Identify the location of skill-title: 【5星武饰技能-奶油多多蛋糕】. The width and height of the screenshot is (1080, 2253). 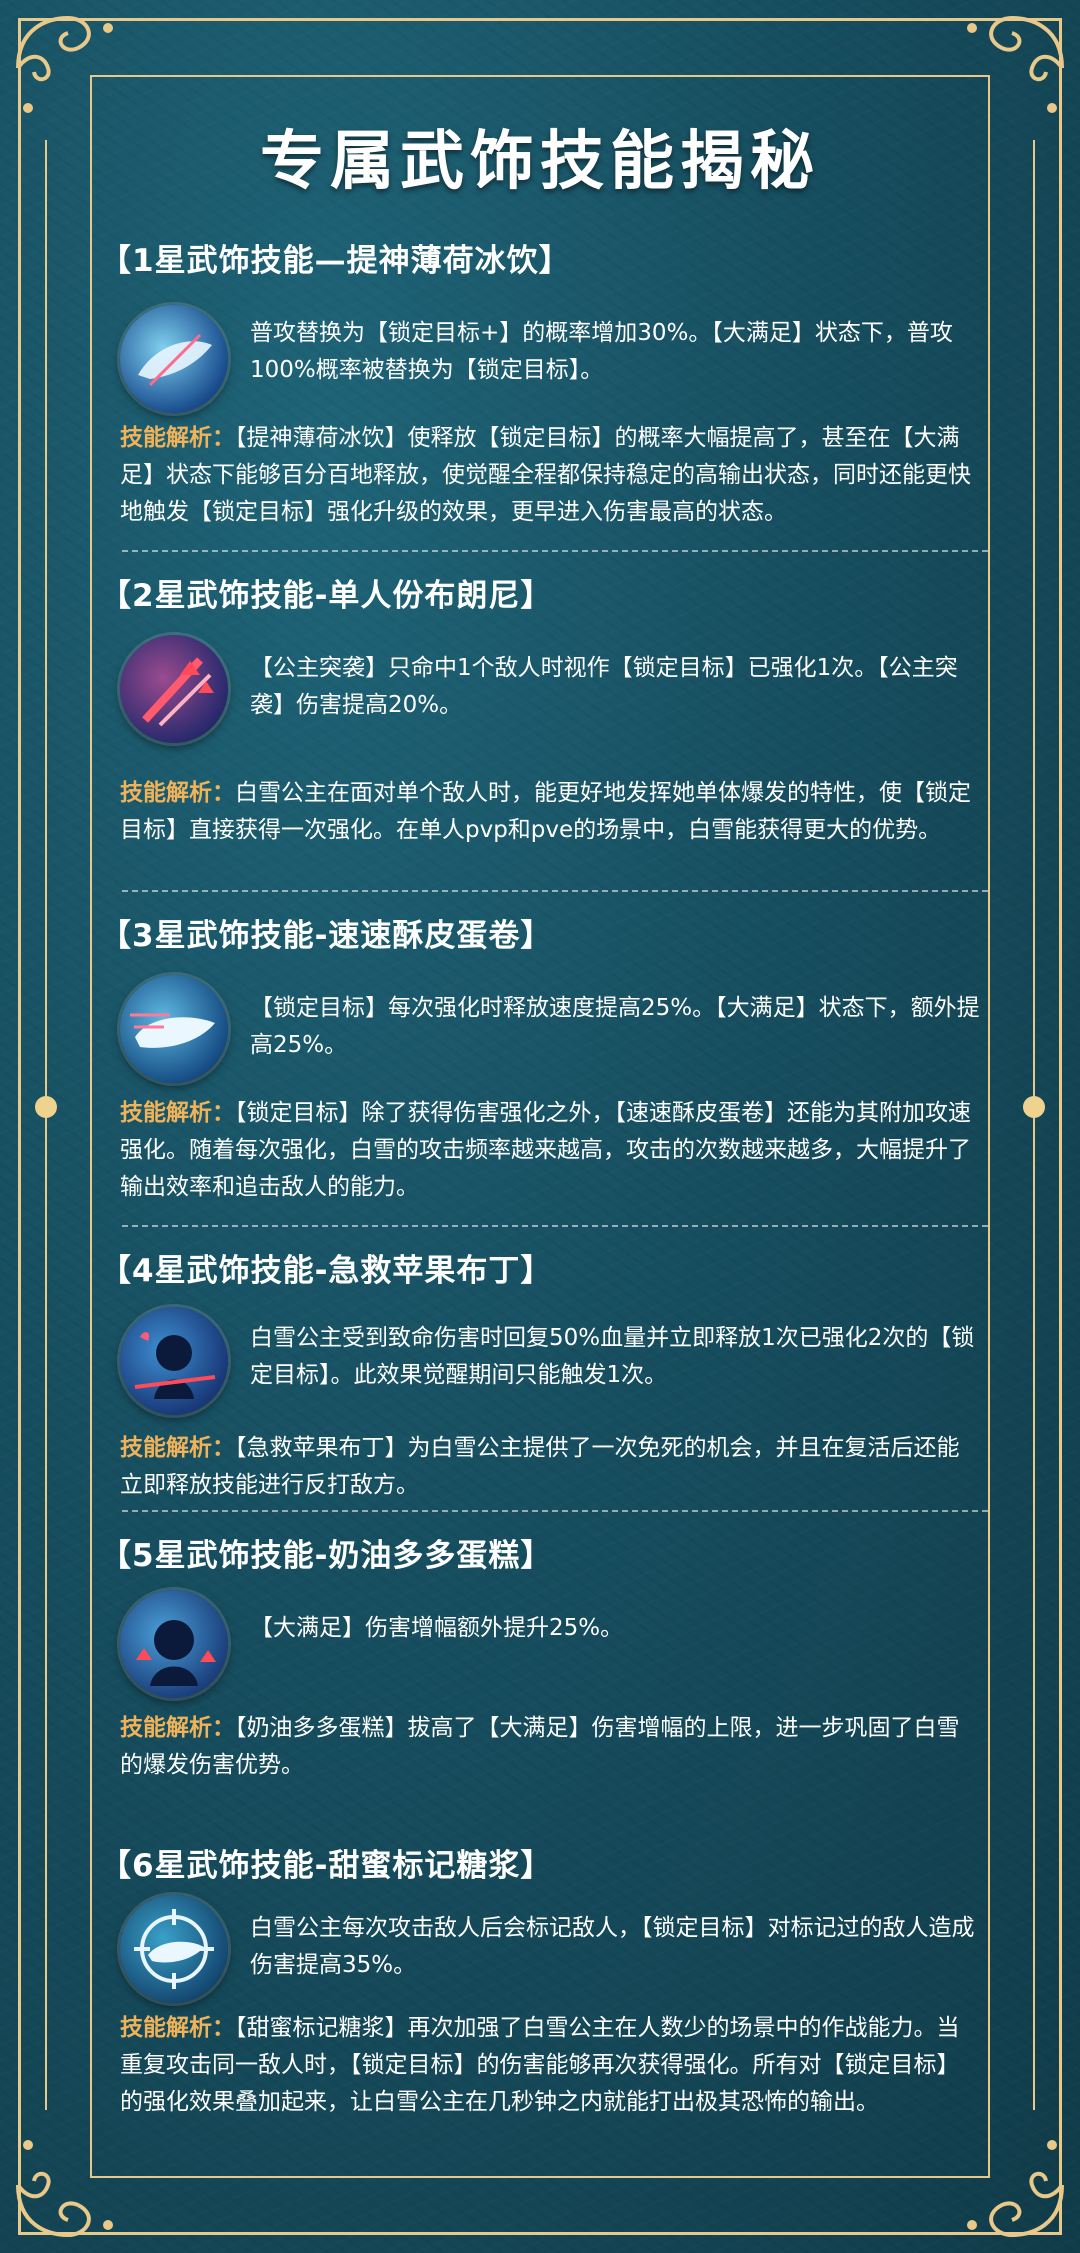
(326, 1556).